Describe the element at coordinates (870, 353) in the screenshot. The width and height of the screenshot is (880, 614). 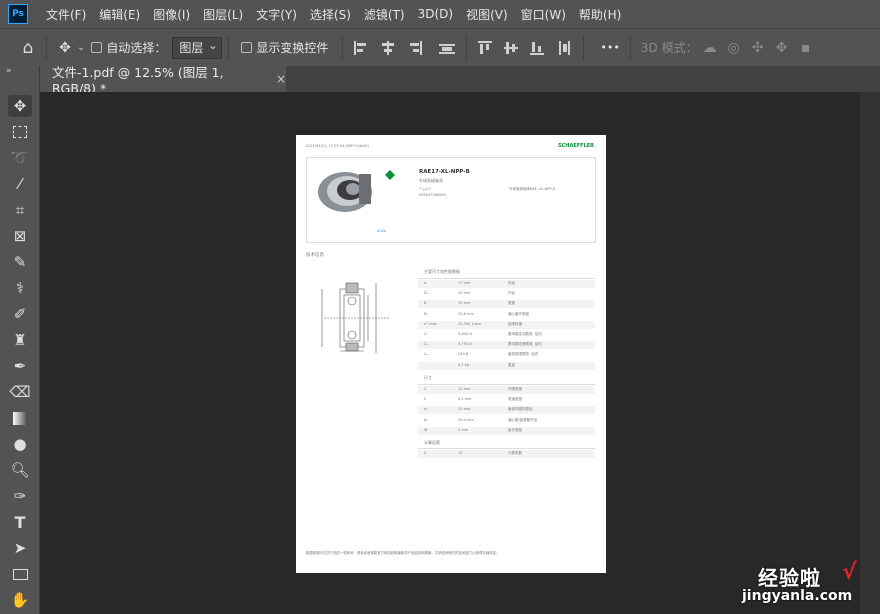
I see `vertical-scrollbar` at that location.